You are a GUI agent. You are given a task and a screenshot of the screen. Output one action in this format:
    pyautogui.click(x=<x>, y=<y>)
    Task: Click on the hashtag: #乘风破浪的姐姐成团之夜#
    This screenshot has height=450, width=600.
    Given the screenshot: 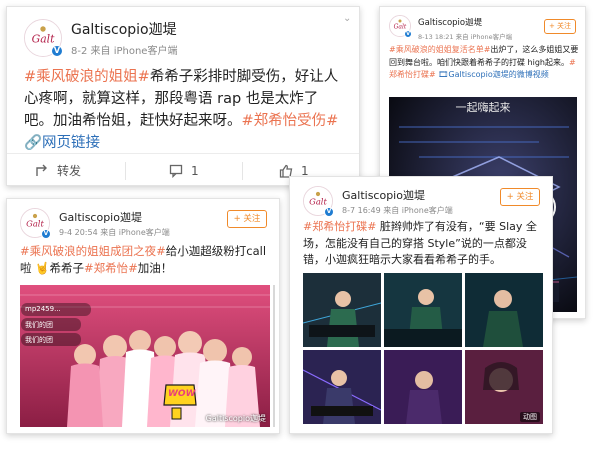 What is the action you would take?
    pyautogui.click(x=93, y=251)
    